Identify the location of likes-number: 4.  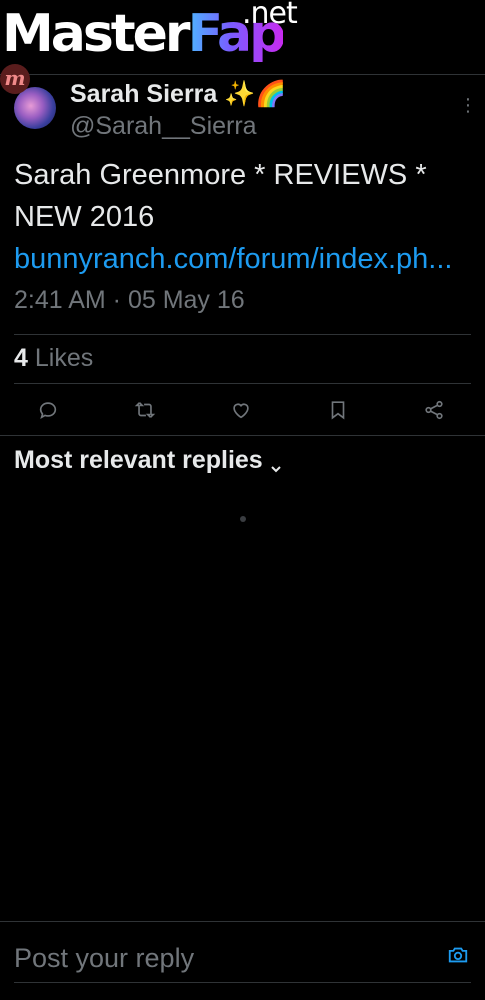
(21, 358).